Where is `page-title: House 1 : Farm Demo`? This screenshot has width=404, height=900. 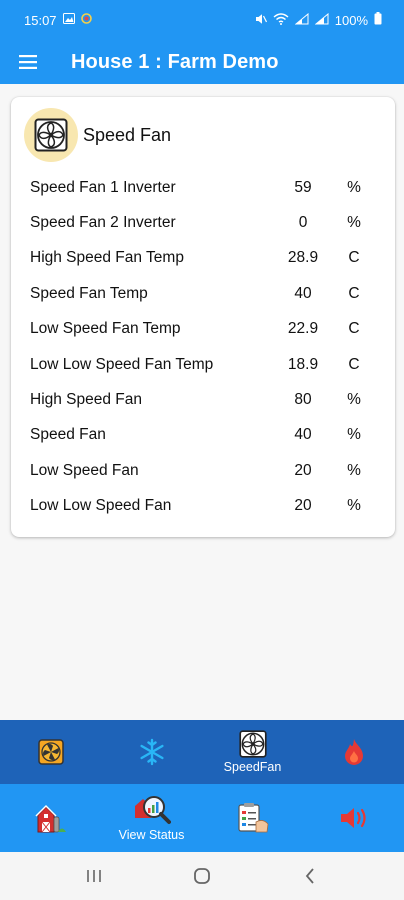
page-title: House 1 : Farm Demo is located at coordinates (175, 61).